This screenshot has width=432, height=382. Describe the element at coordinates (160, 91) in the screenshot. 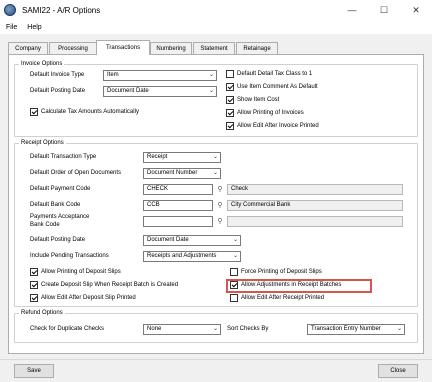

I see `invoice-posting-date-select: Document Date ⌄` at that location.